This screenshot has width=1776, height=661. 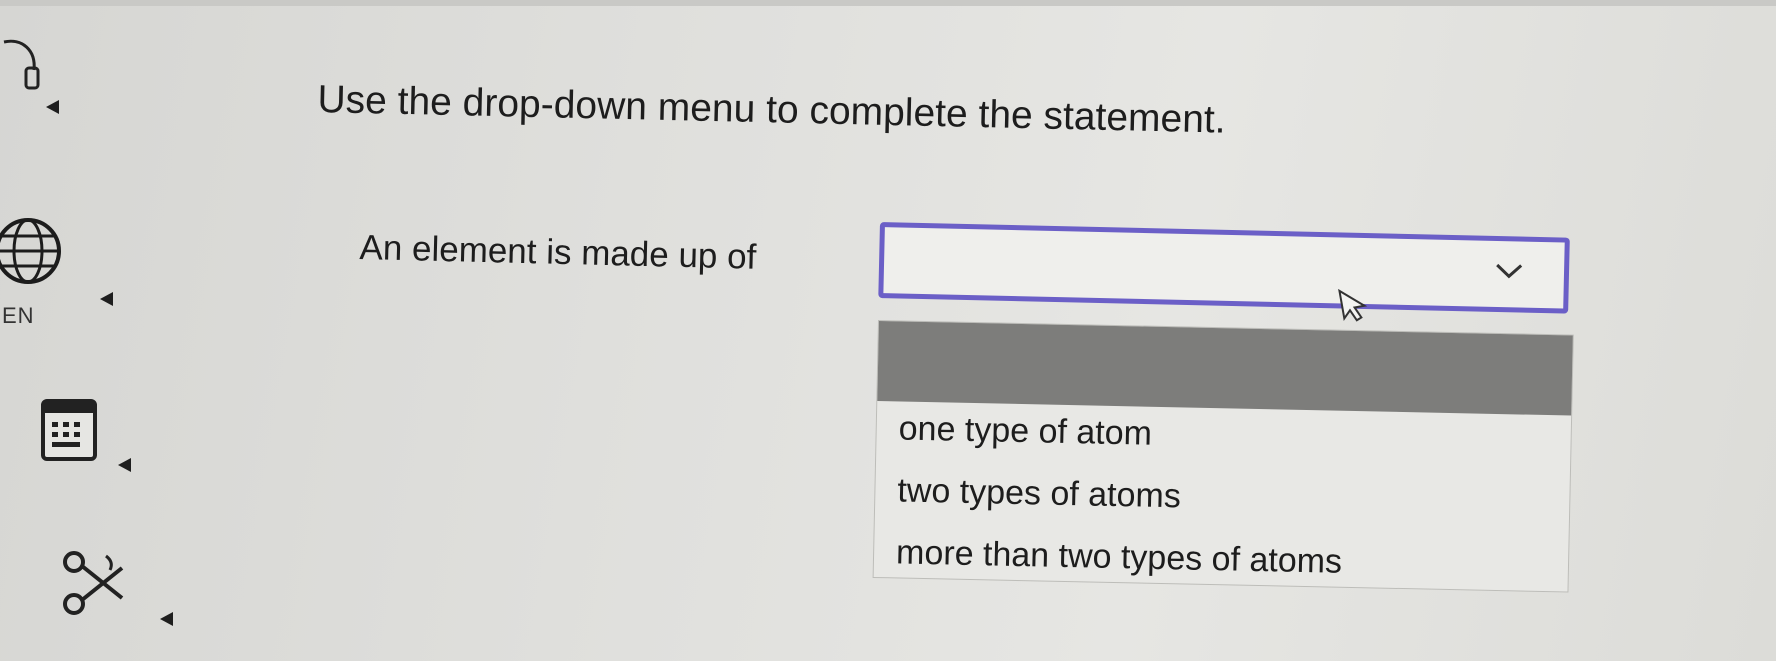 What do you see at coordinates (1224, 268) in the screenshot?
I see `answer-dropdown` at bounding box center [1224, 268].